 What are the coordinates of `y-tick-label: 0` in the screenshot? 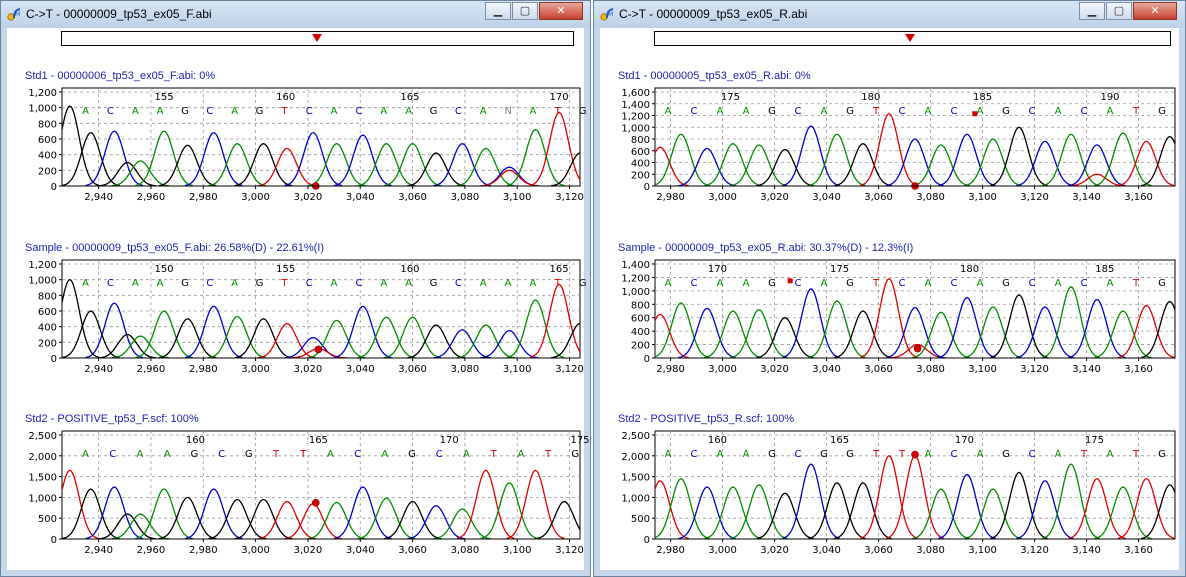 It's located at (647, 187).